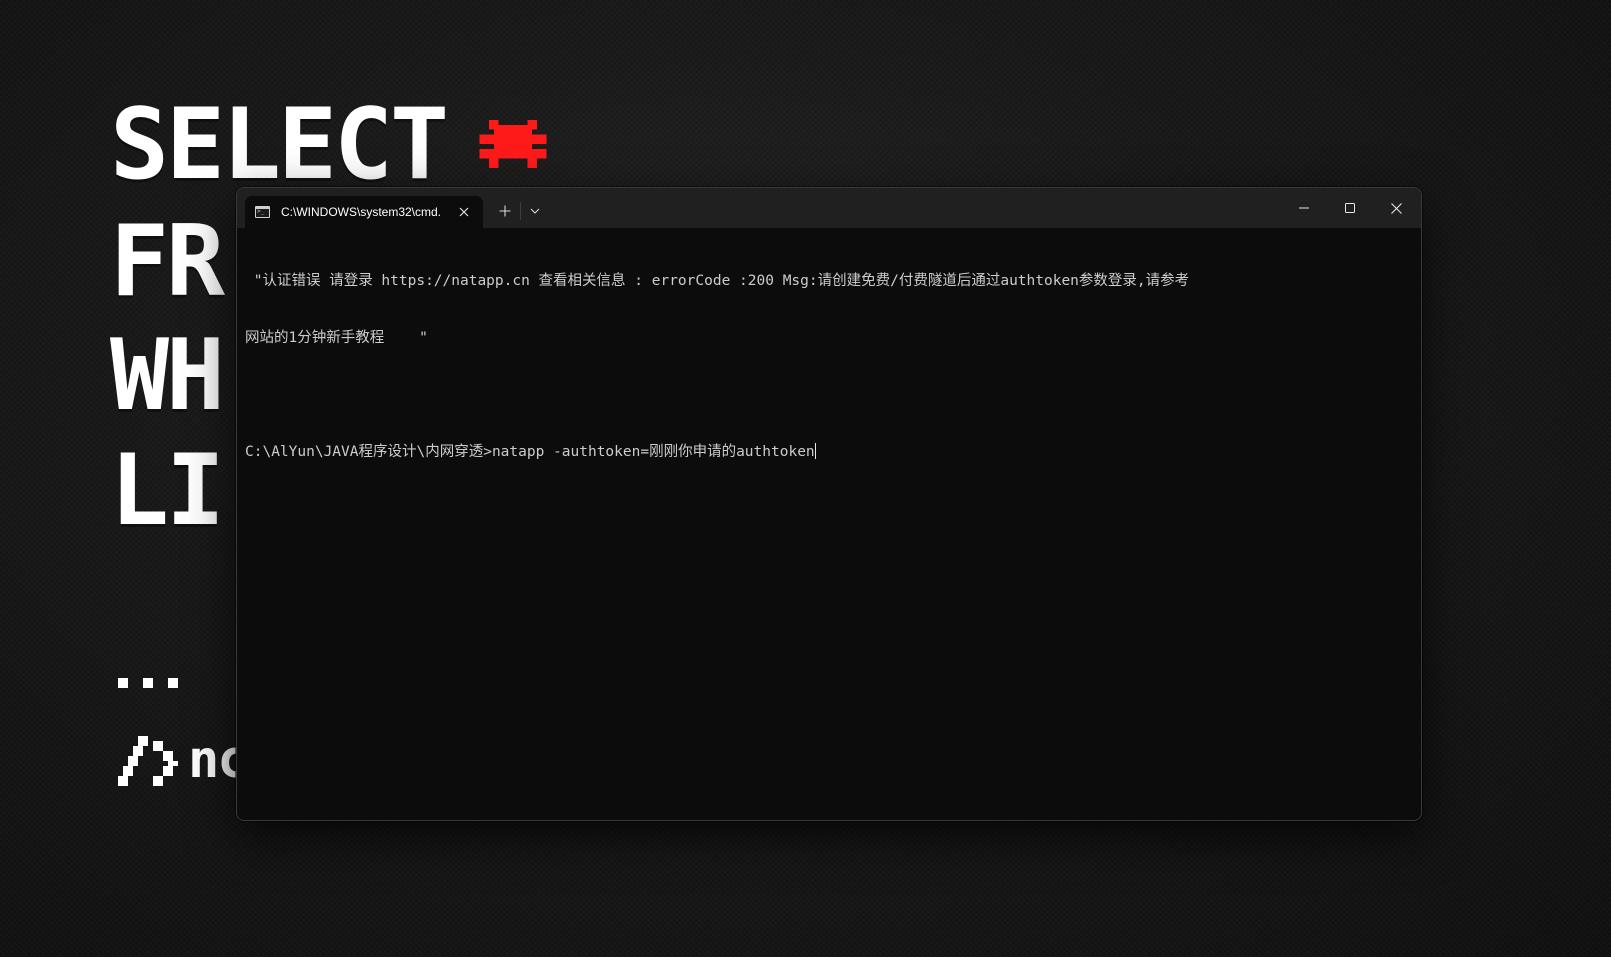  I want to click on close-window-button, so click(1396, 208).